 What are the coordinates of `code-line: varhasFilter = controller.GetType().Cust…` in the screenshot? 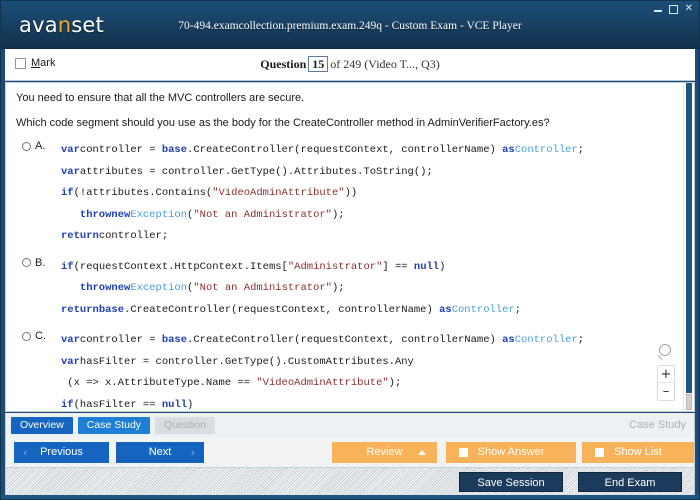 It's located at (367, 363).